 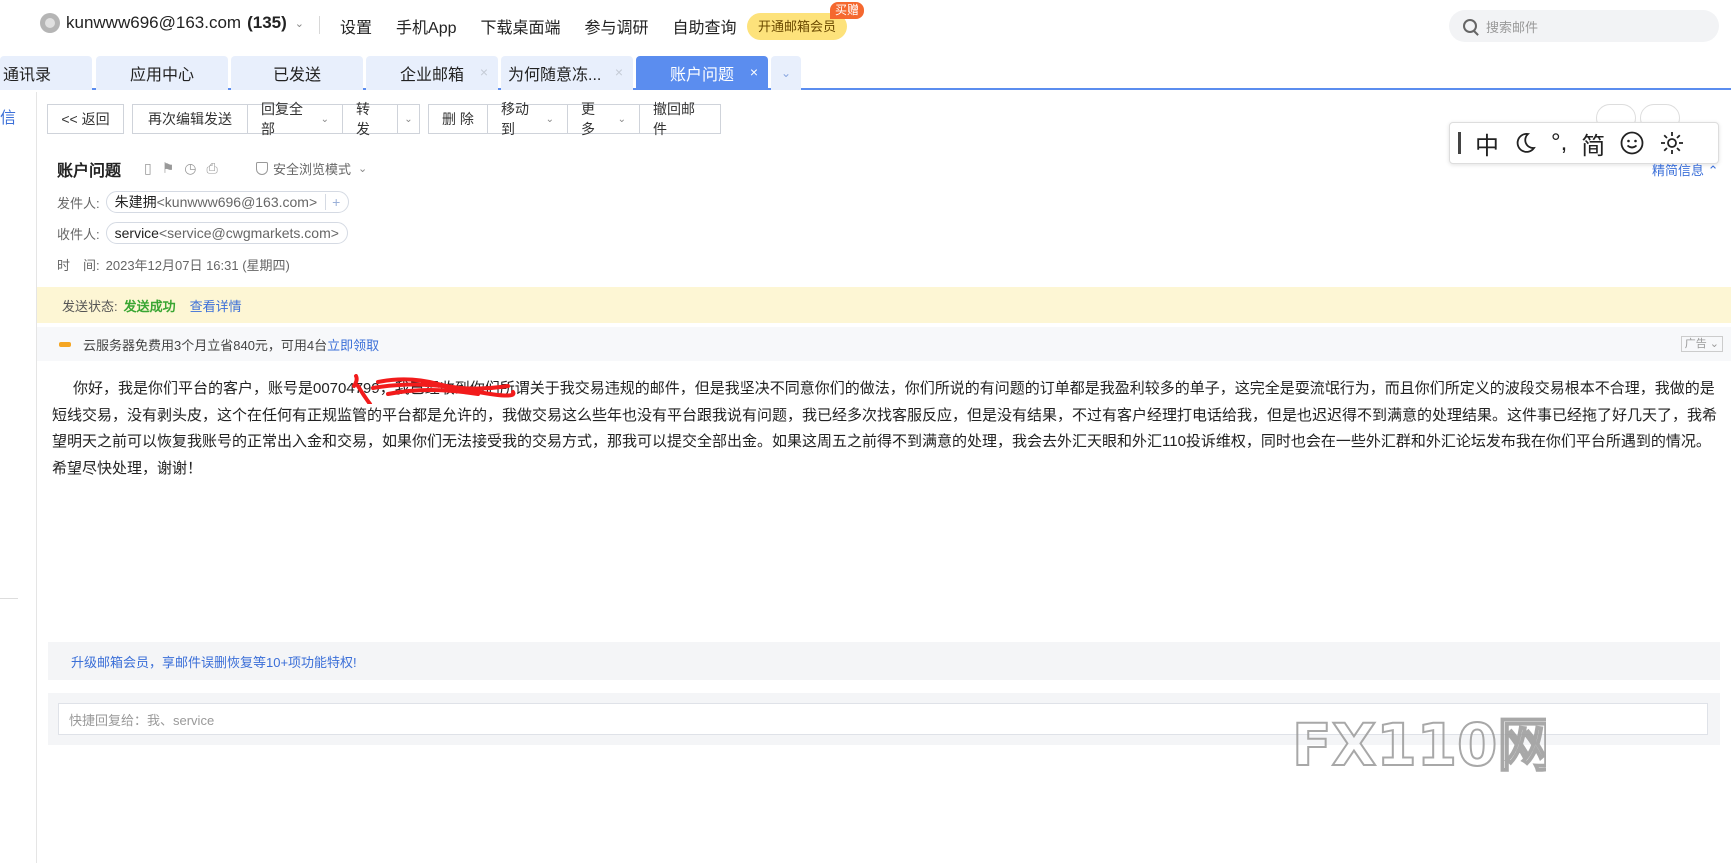 What do you see at coordinates (884, 305) in the screenshot?
I see `send-status-bar: 发送状态: 发送成功 查看详情` at bounding box center [884, 305].